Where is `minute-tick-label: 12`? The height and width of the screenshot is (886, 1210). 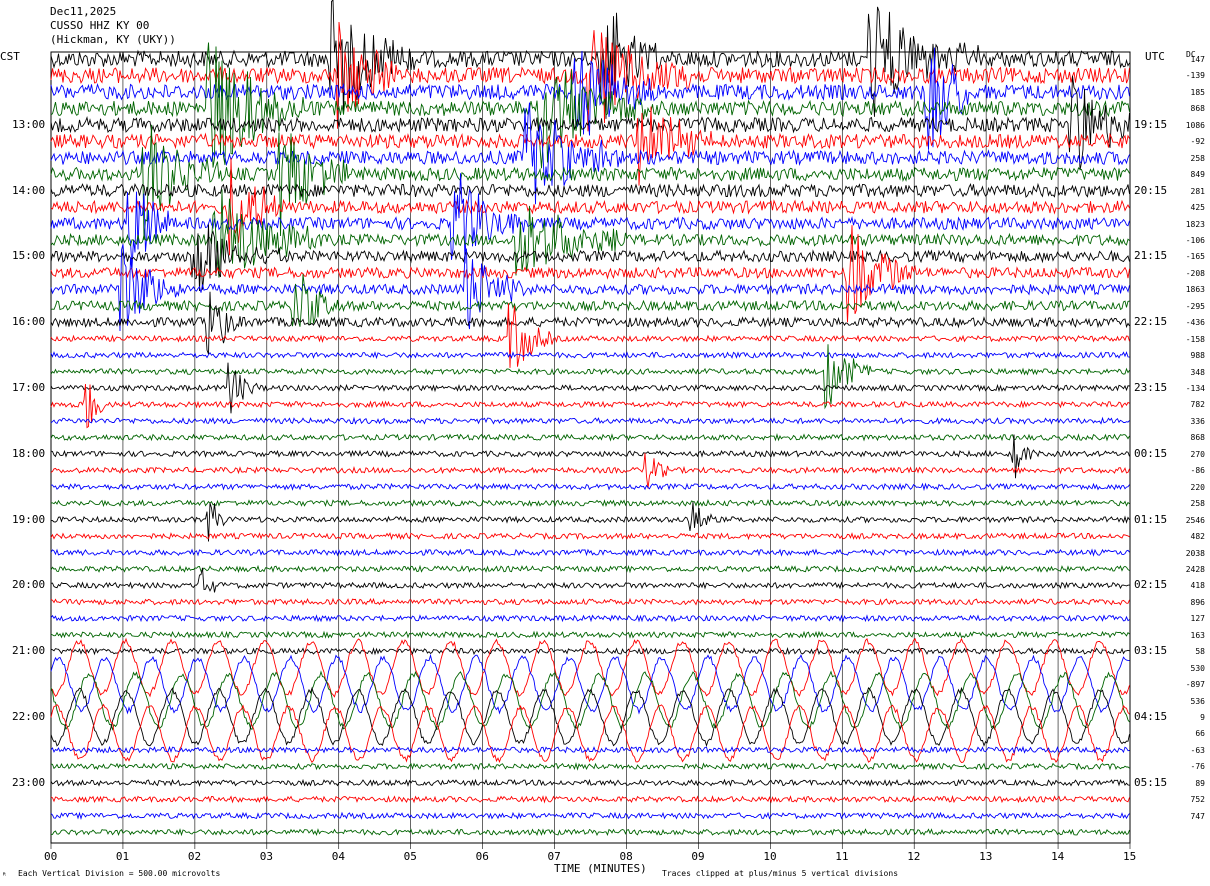 minute-tick-label: 12 is located at coordinates (914, 856).